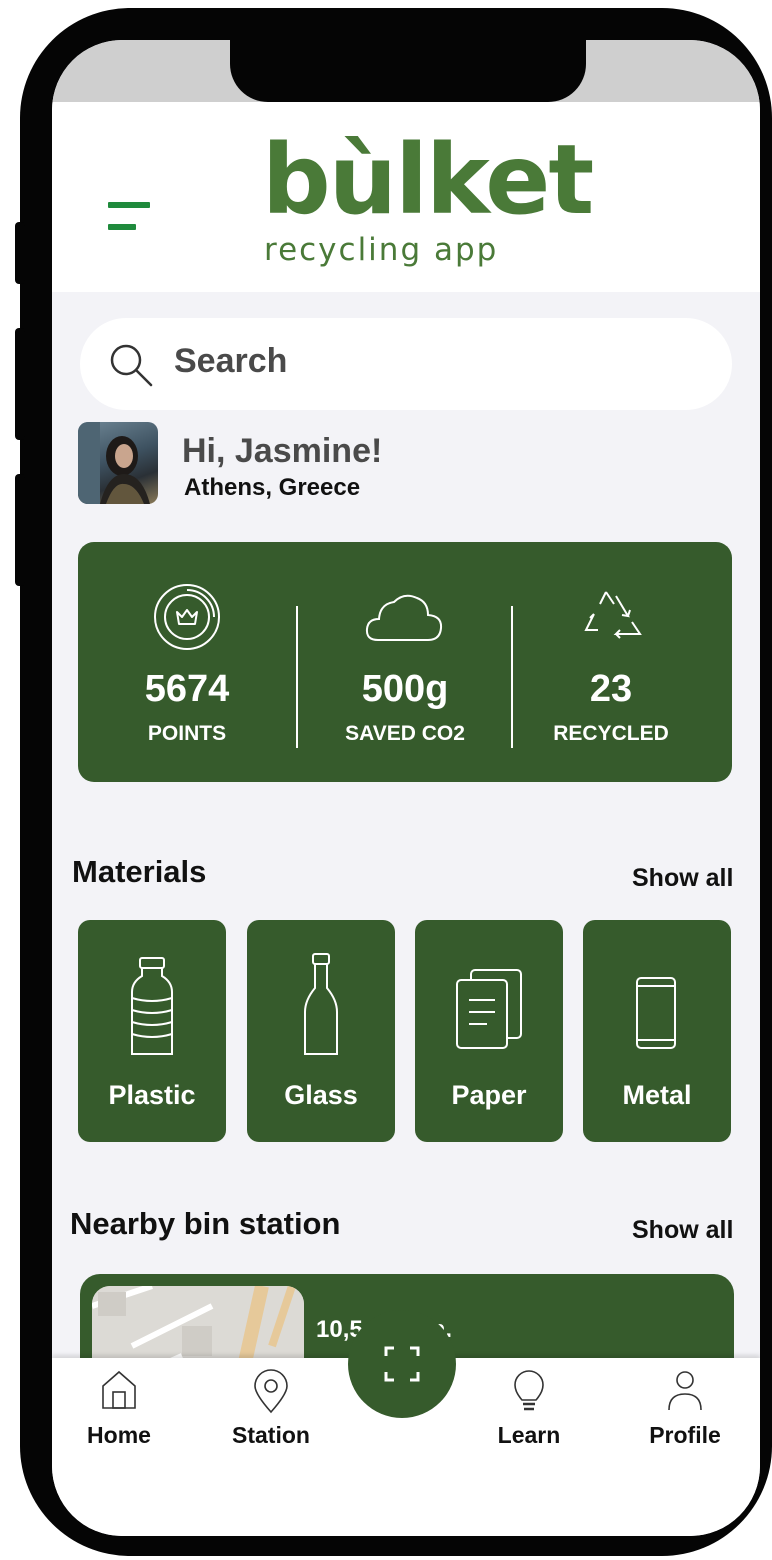  What do you see at coordinates (205, 1223) in the screenshot?
I see `nearby-title: Nearby bin station` at bounding box center [205, 1223].